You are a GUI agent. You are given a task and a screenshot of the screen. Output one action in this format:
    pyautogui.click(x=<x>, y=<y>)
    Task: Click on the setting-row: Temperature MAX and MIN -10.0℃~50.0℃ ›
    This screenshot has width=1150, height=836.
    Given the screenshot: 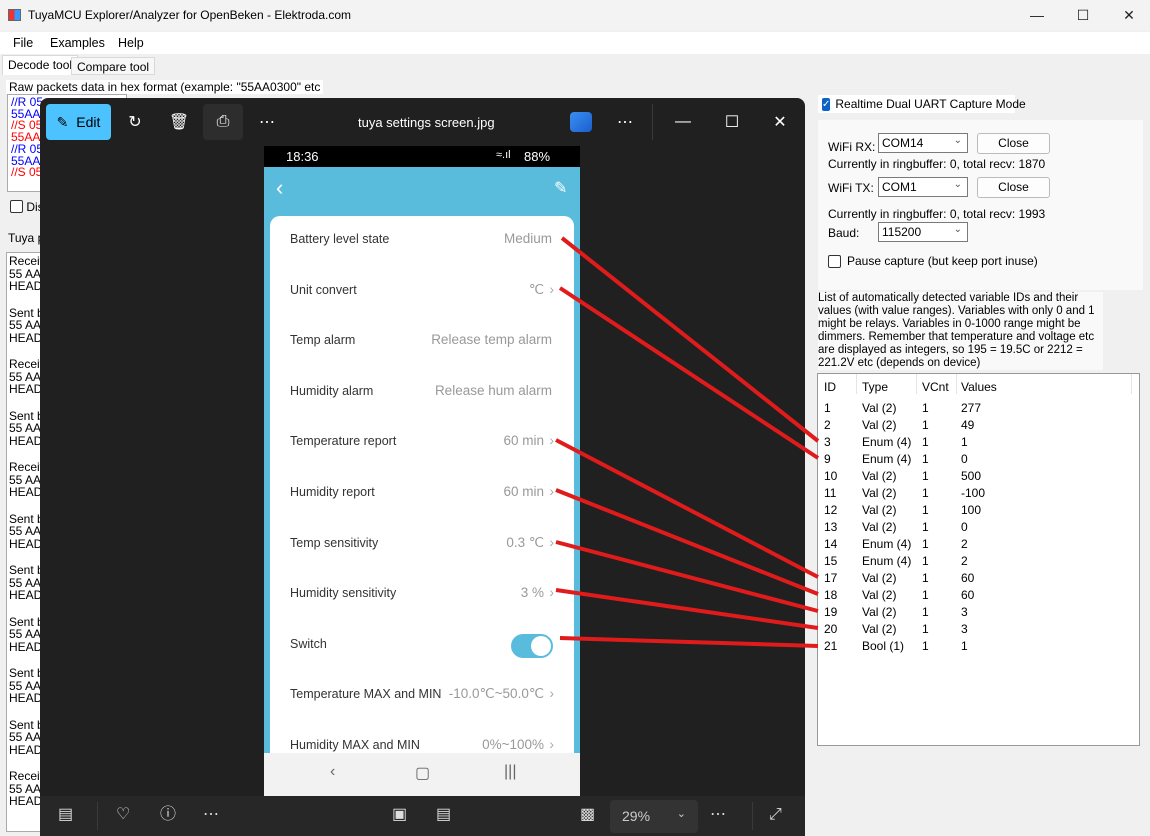 What is the action you would take?
    pyautogui.click(x=422, y=696)
    